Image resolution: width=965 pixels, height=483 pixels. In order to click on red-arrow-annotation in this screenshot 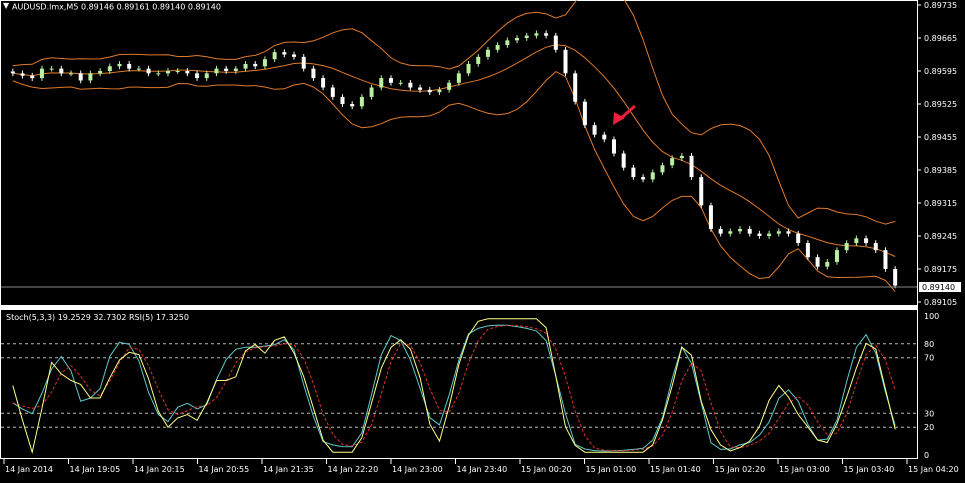, I will do `click(624, 114)`.